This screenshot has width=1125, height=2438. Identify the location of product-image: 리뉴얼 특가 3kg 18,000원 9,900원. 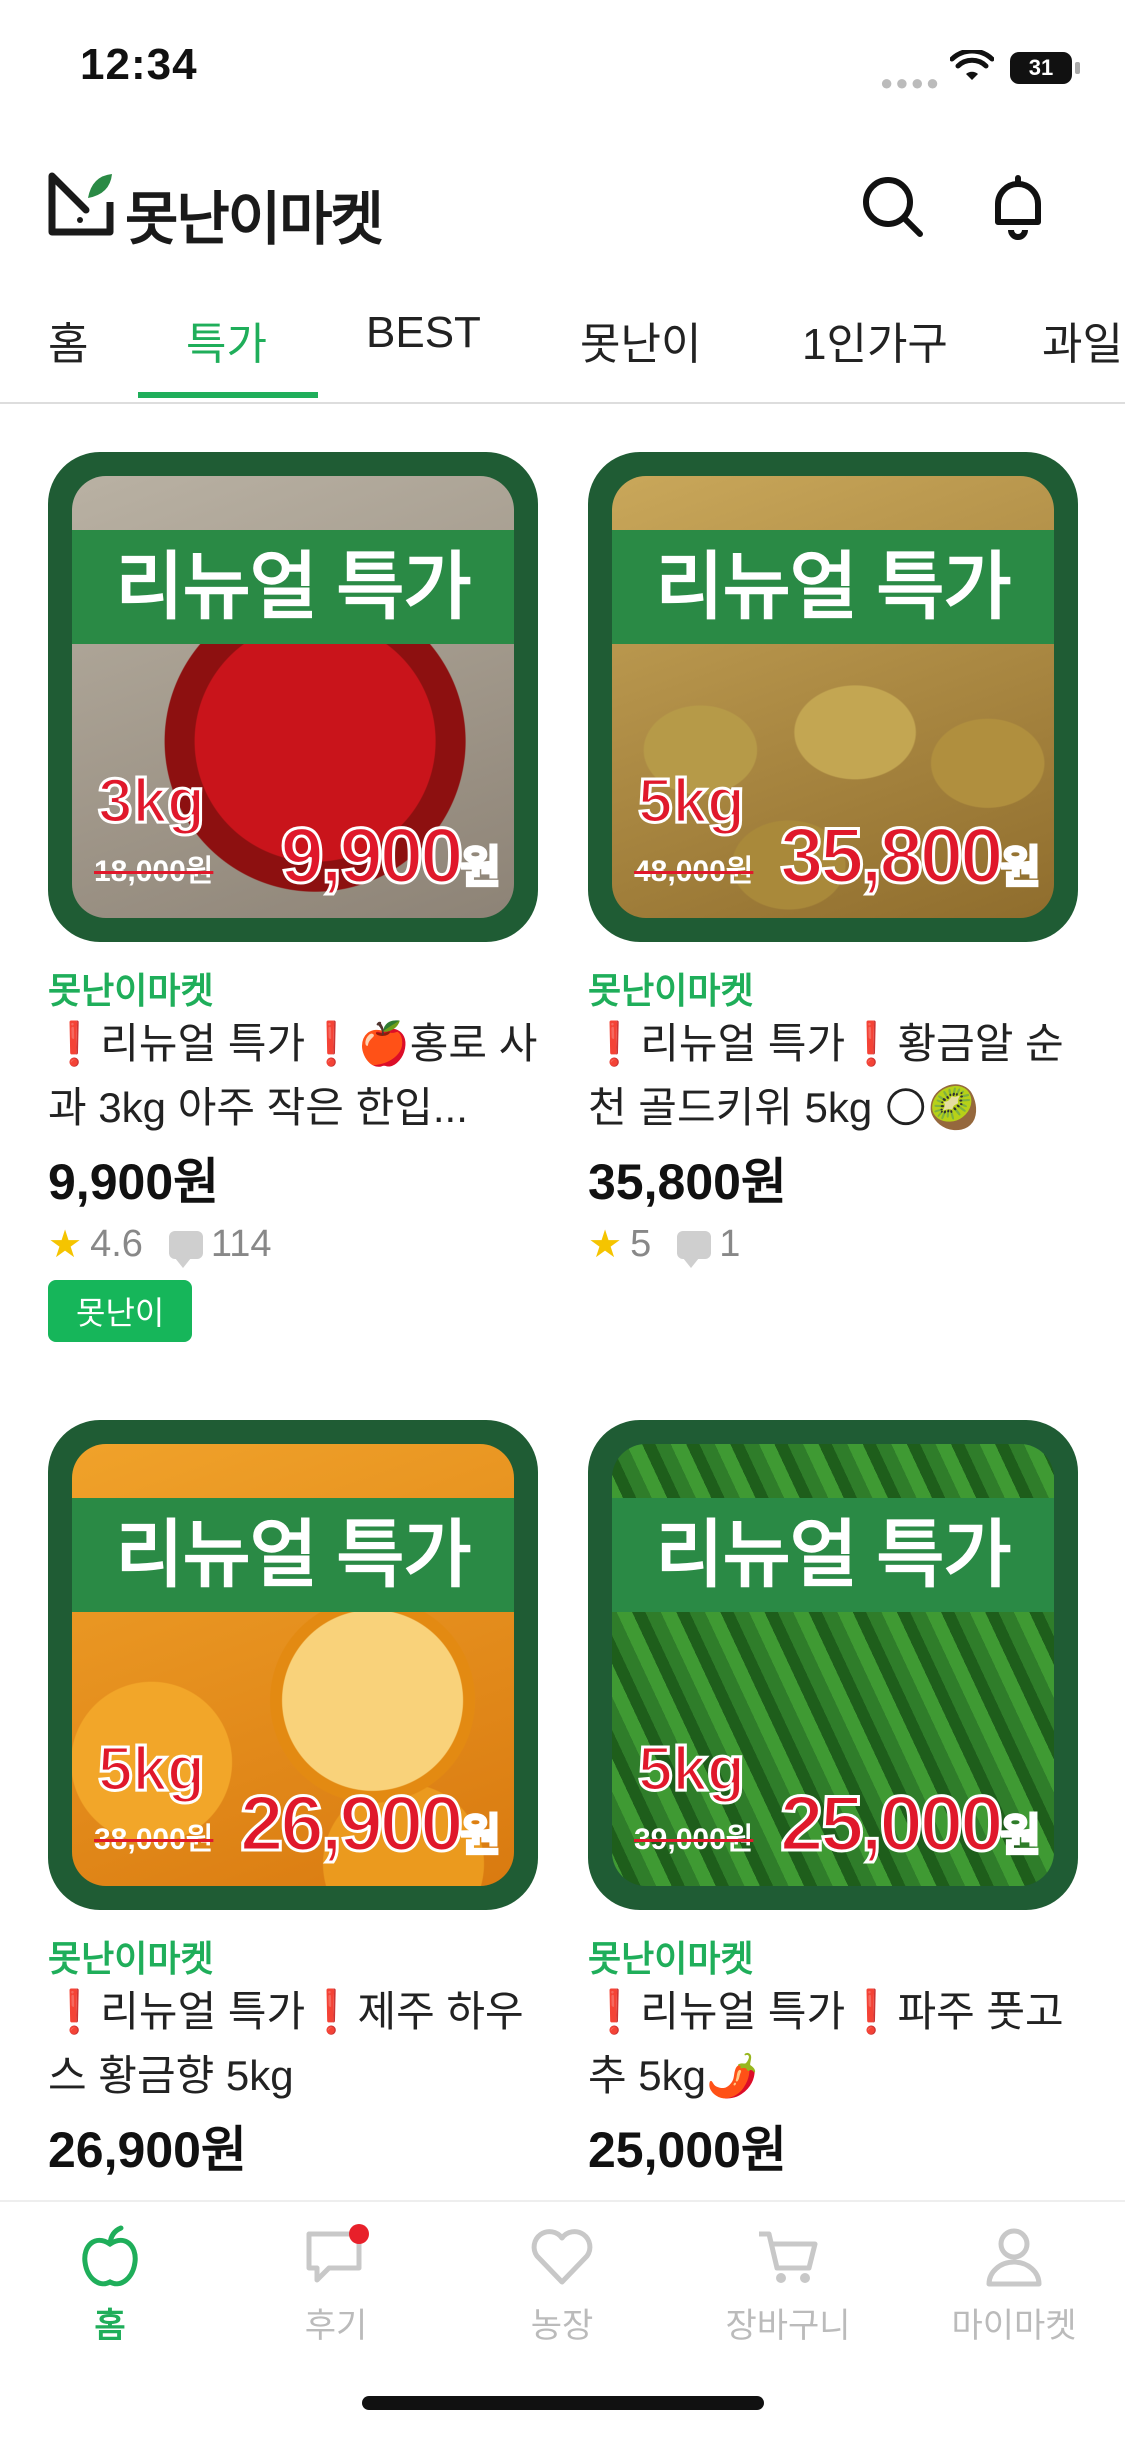
(293, 697).